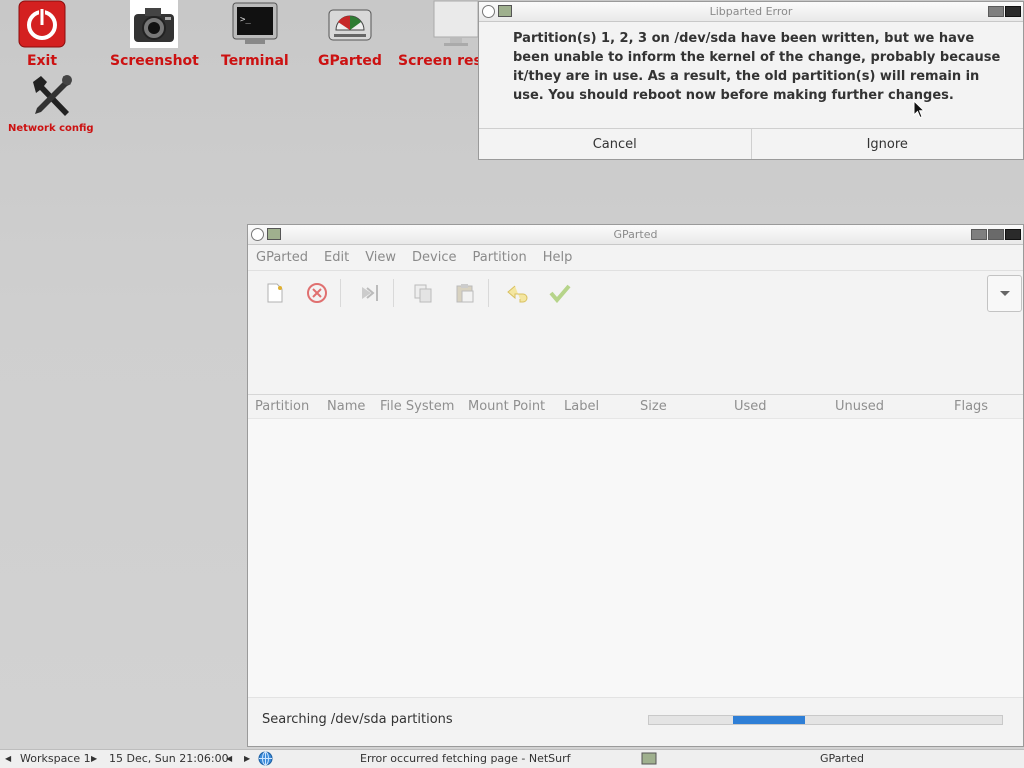  I want to click on disk-icon, so click(350, 24).